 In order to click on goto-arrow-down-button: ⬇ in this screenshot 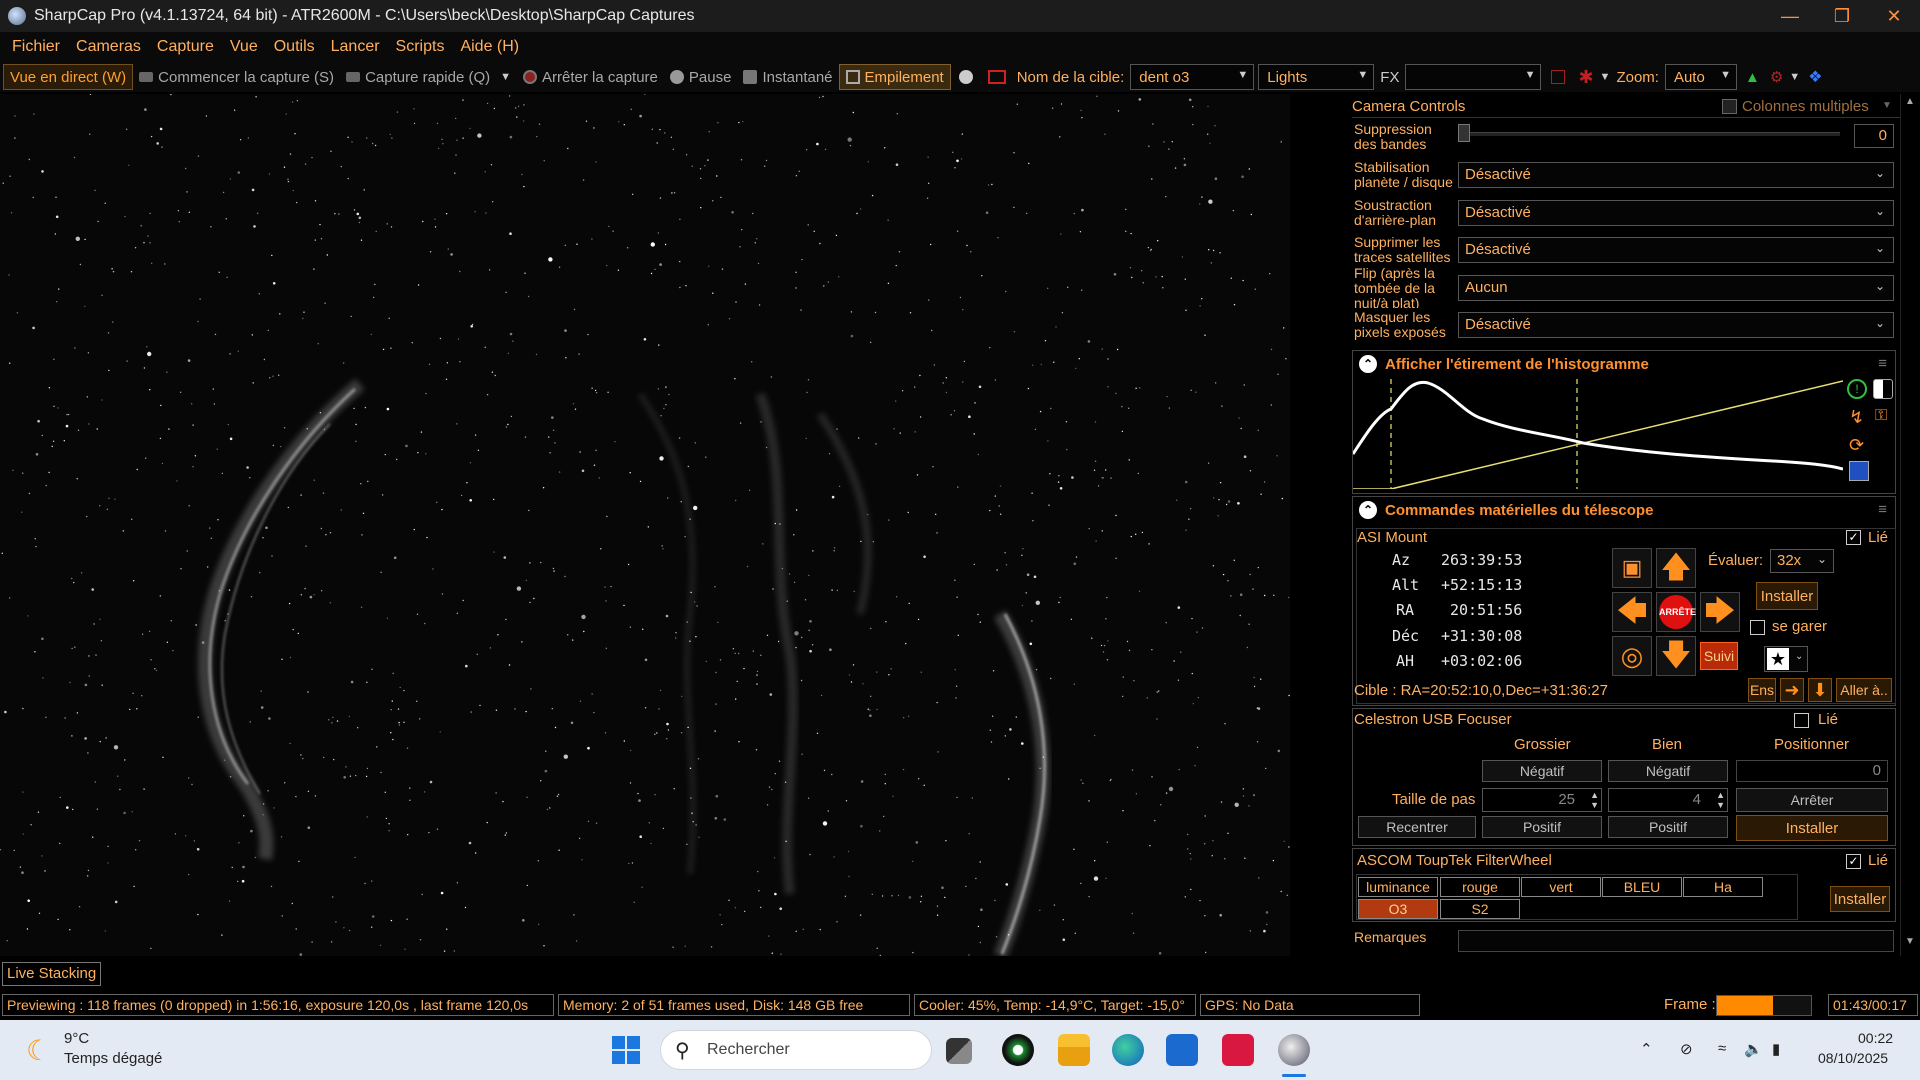, I will do `click(1820, 690)`.